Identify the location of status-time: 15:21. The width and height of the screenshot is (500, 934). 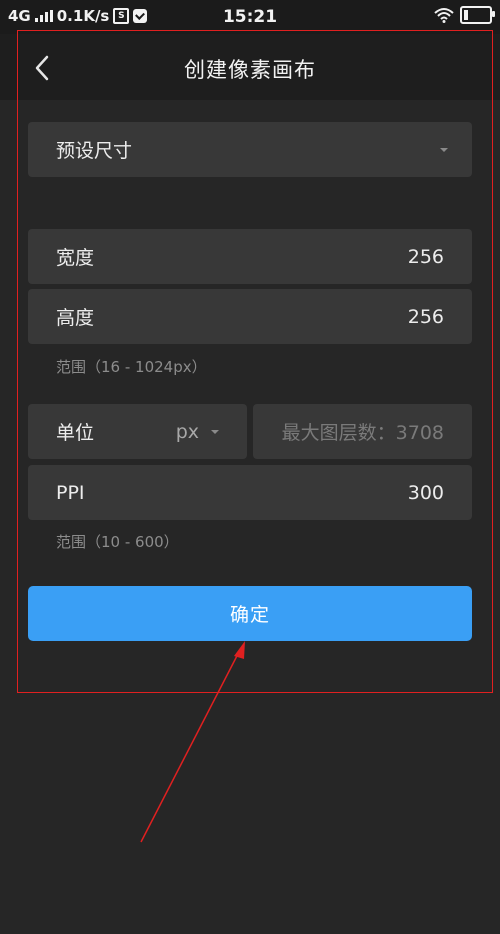
(250, 17).